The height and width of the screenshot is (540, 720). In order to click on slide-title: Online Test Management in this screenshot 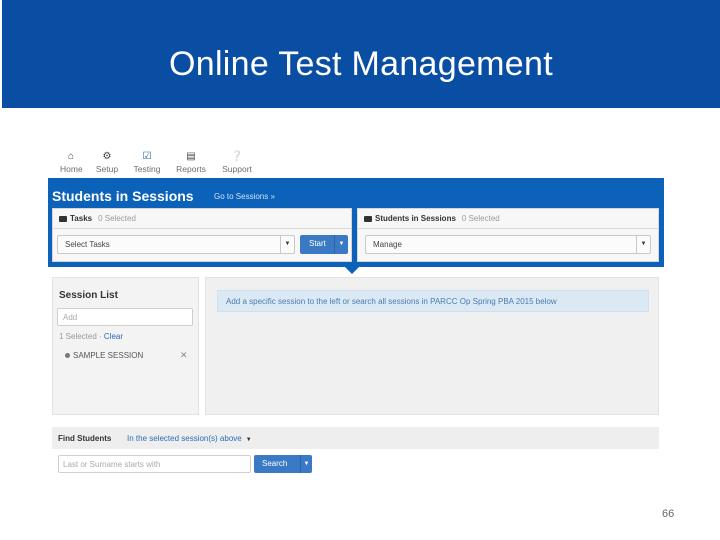, I will do `click(361, 64)`.